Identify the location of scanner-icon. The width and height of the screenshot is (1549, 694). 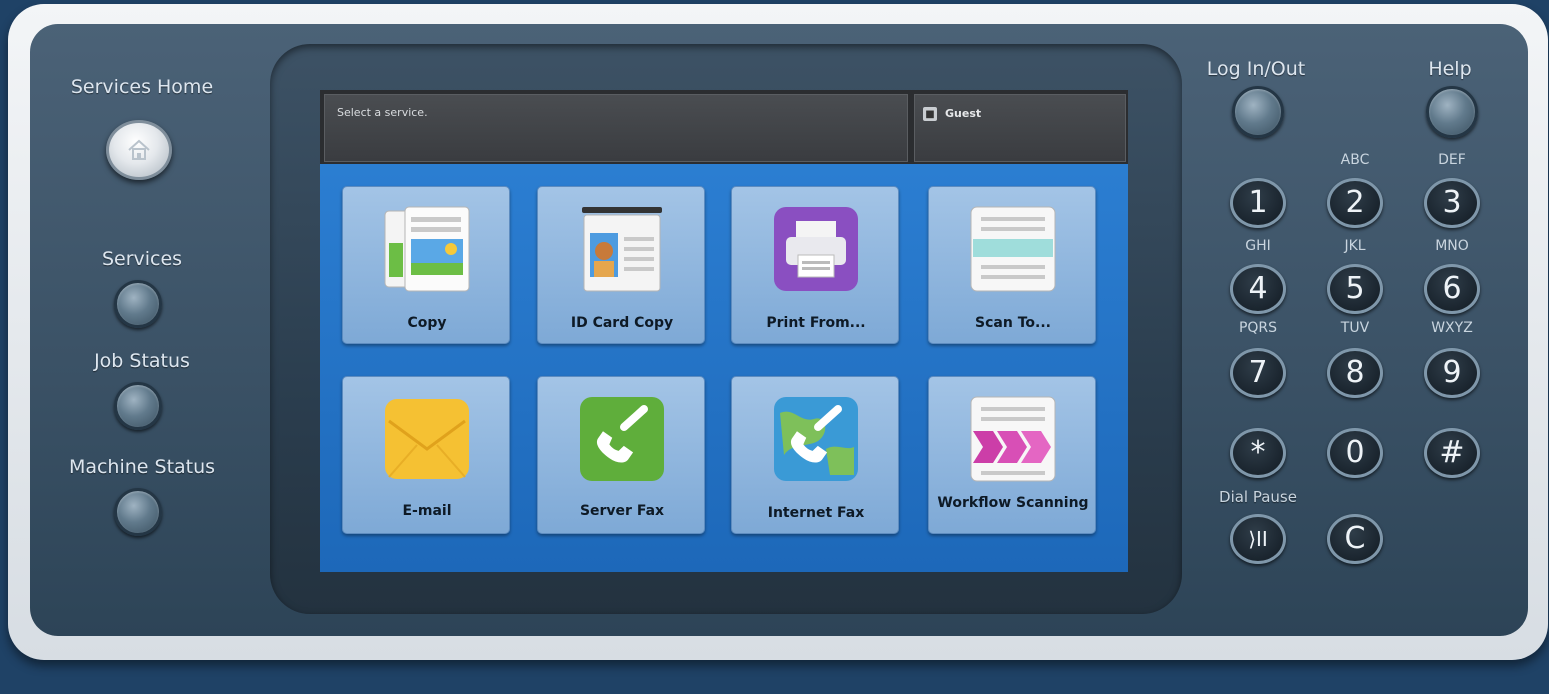
(1013, 249).